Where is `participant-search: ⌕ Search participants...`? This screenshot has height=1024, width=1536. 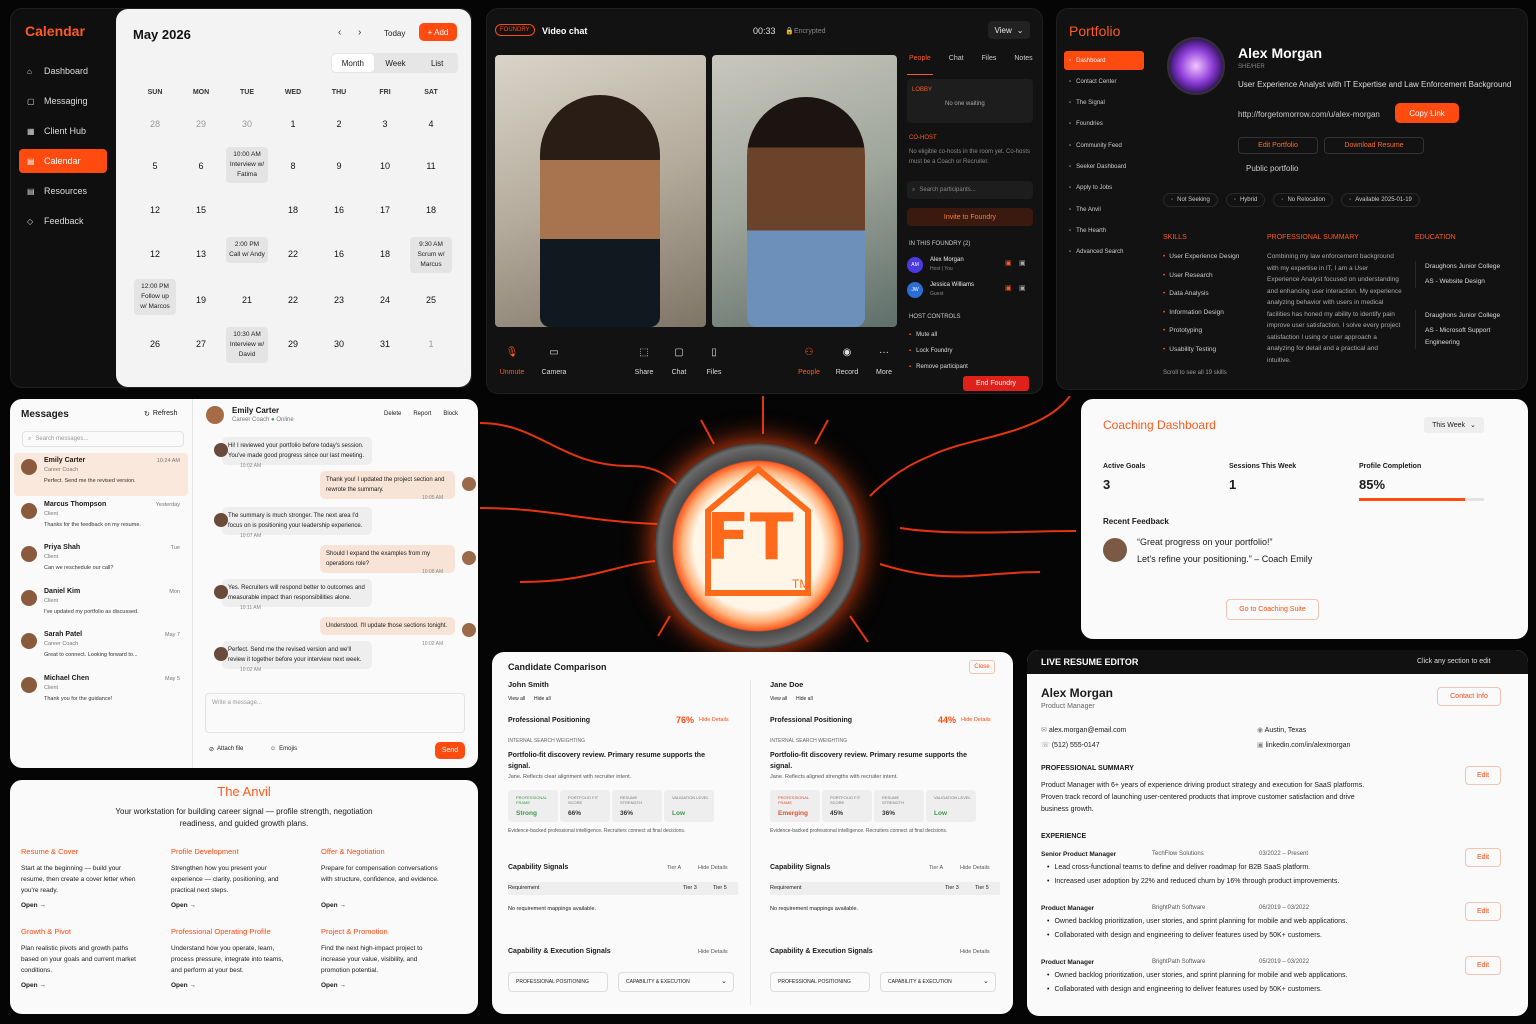 participant-search: ⌕ Search participants... is located at coordinates (970, 190).